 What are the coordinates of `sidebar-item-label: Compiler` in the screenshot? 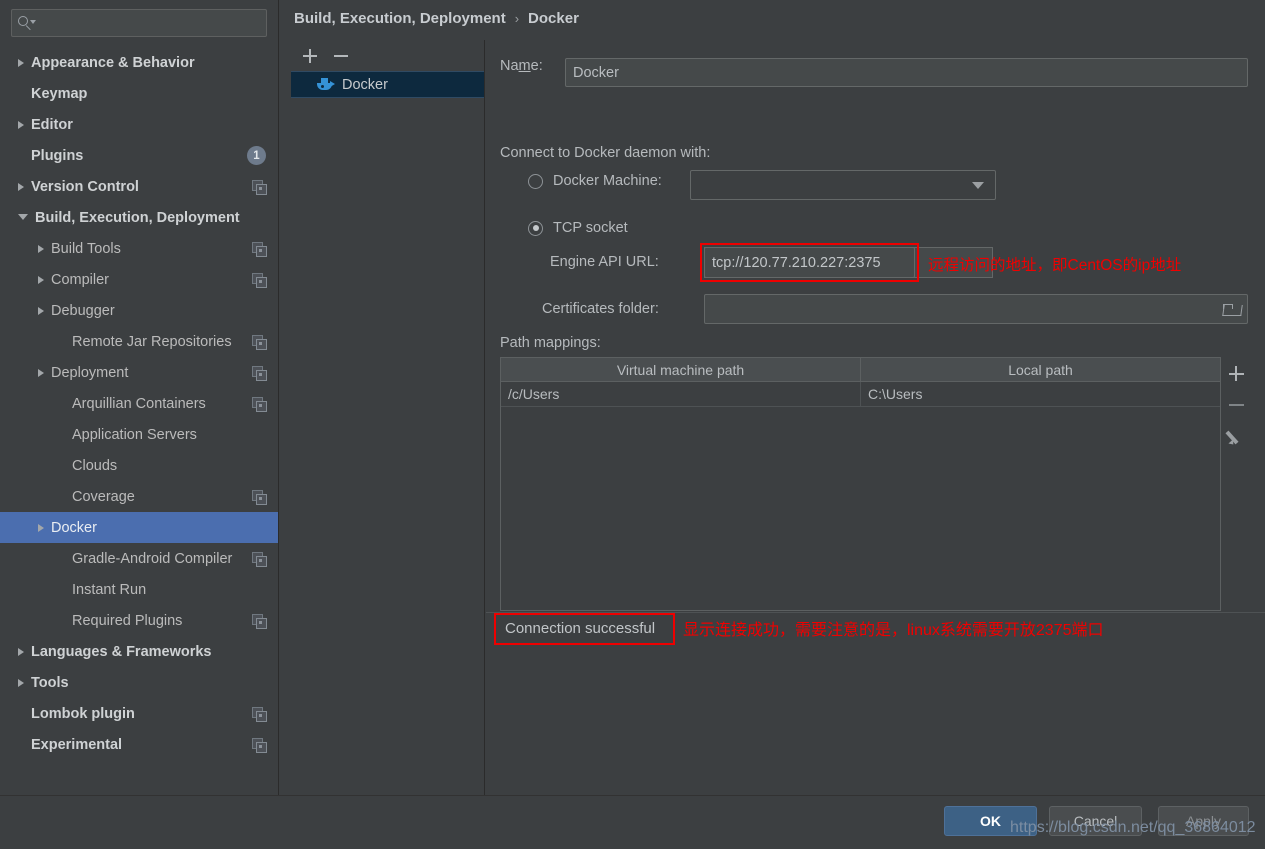 It's located at (80, 279).